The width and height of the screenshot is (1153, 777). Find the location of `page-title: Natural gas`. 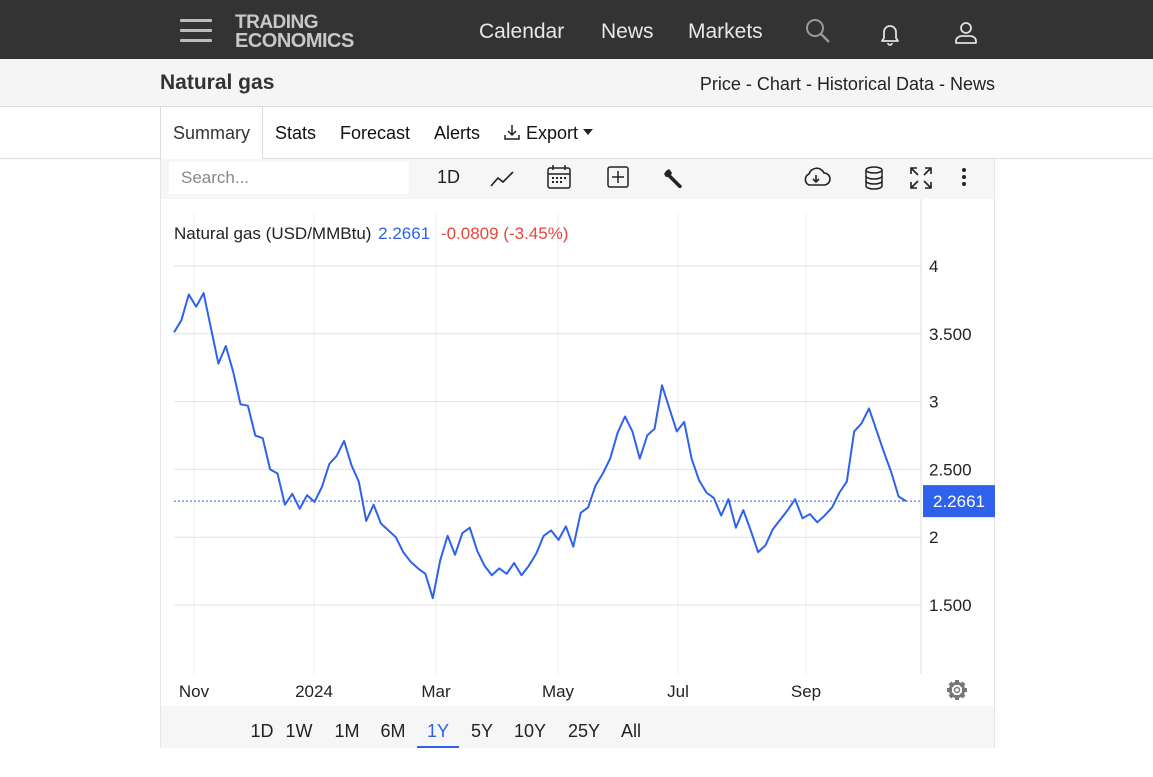

page-title: Natural gas is located at coordinates (217, 82).